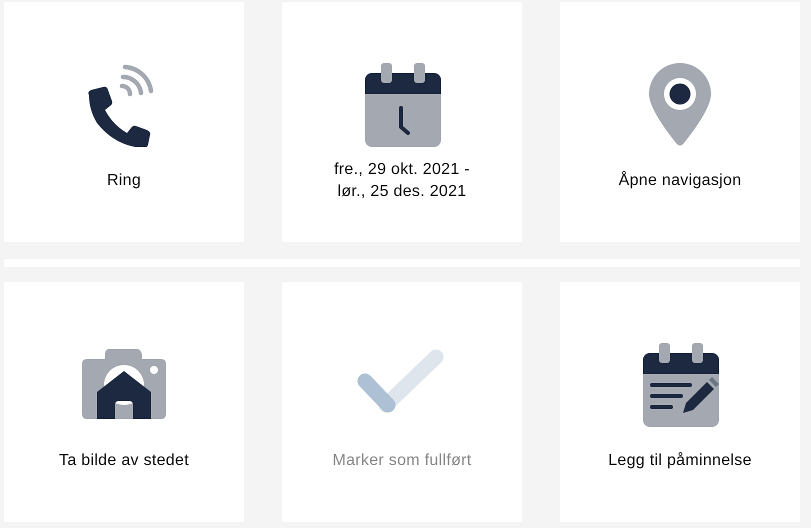  Describe the element at coordinates (680, 180) in the screenshot. I see `action-label: Åpne navigasjon` at that location.